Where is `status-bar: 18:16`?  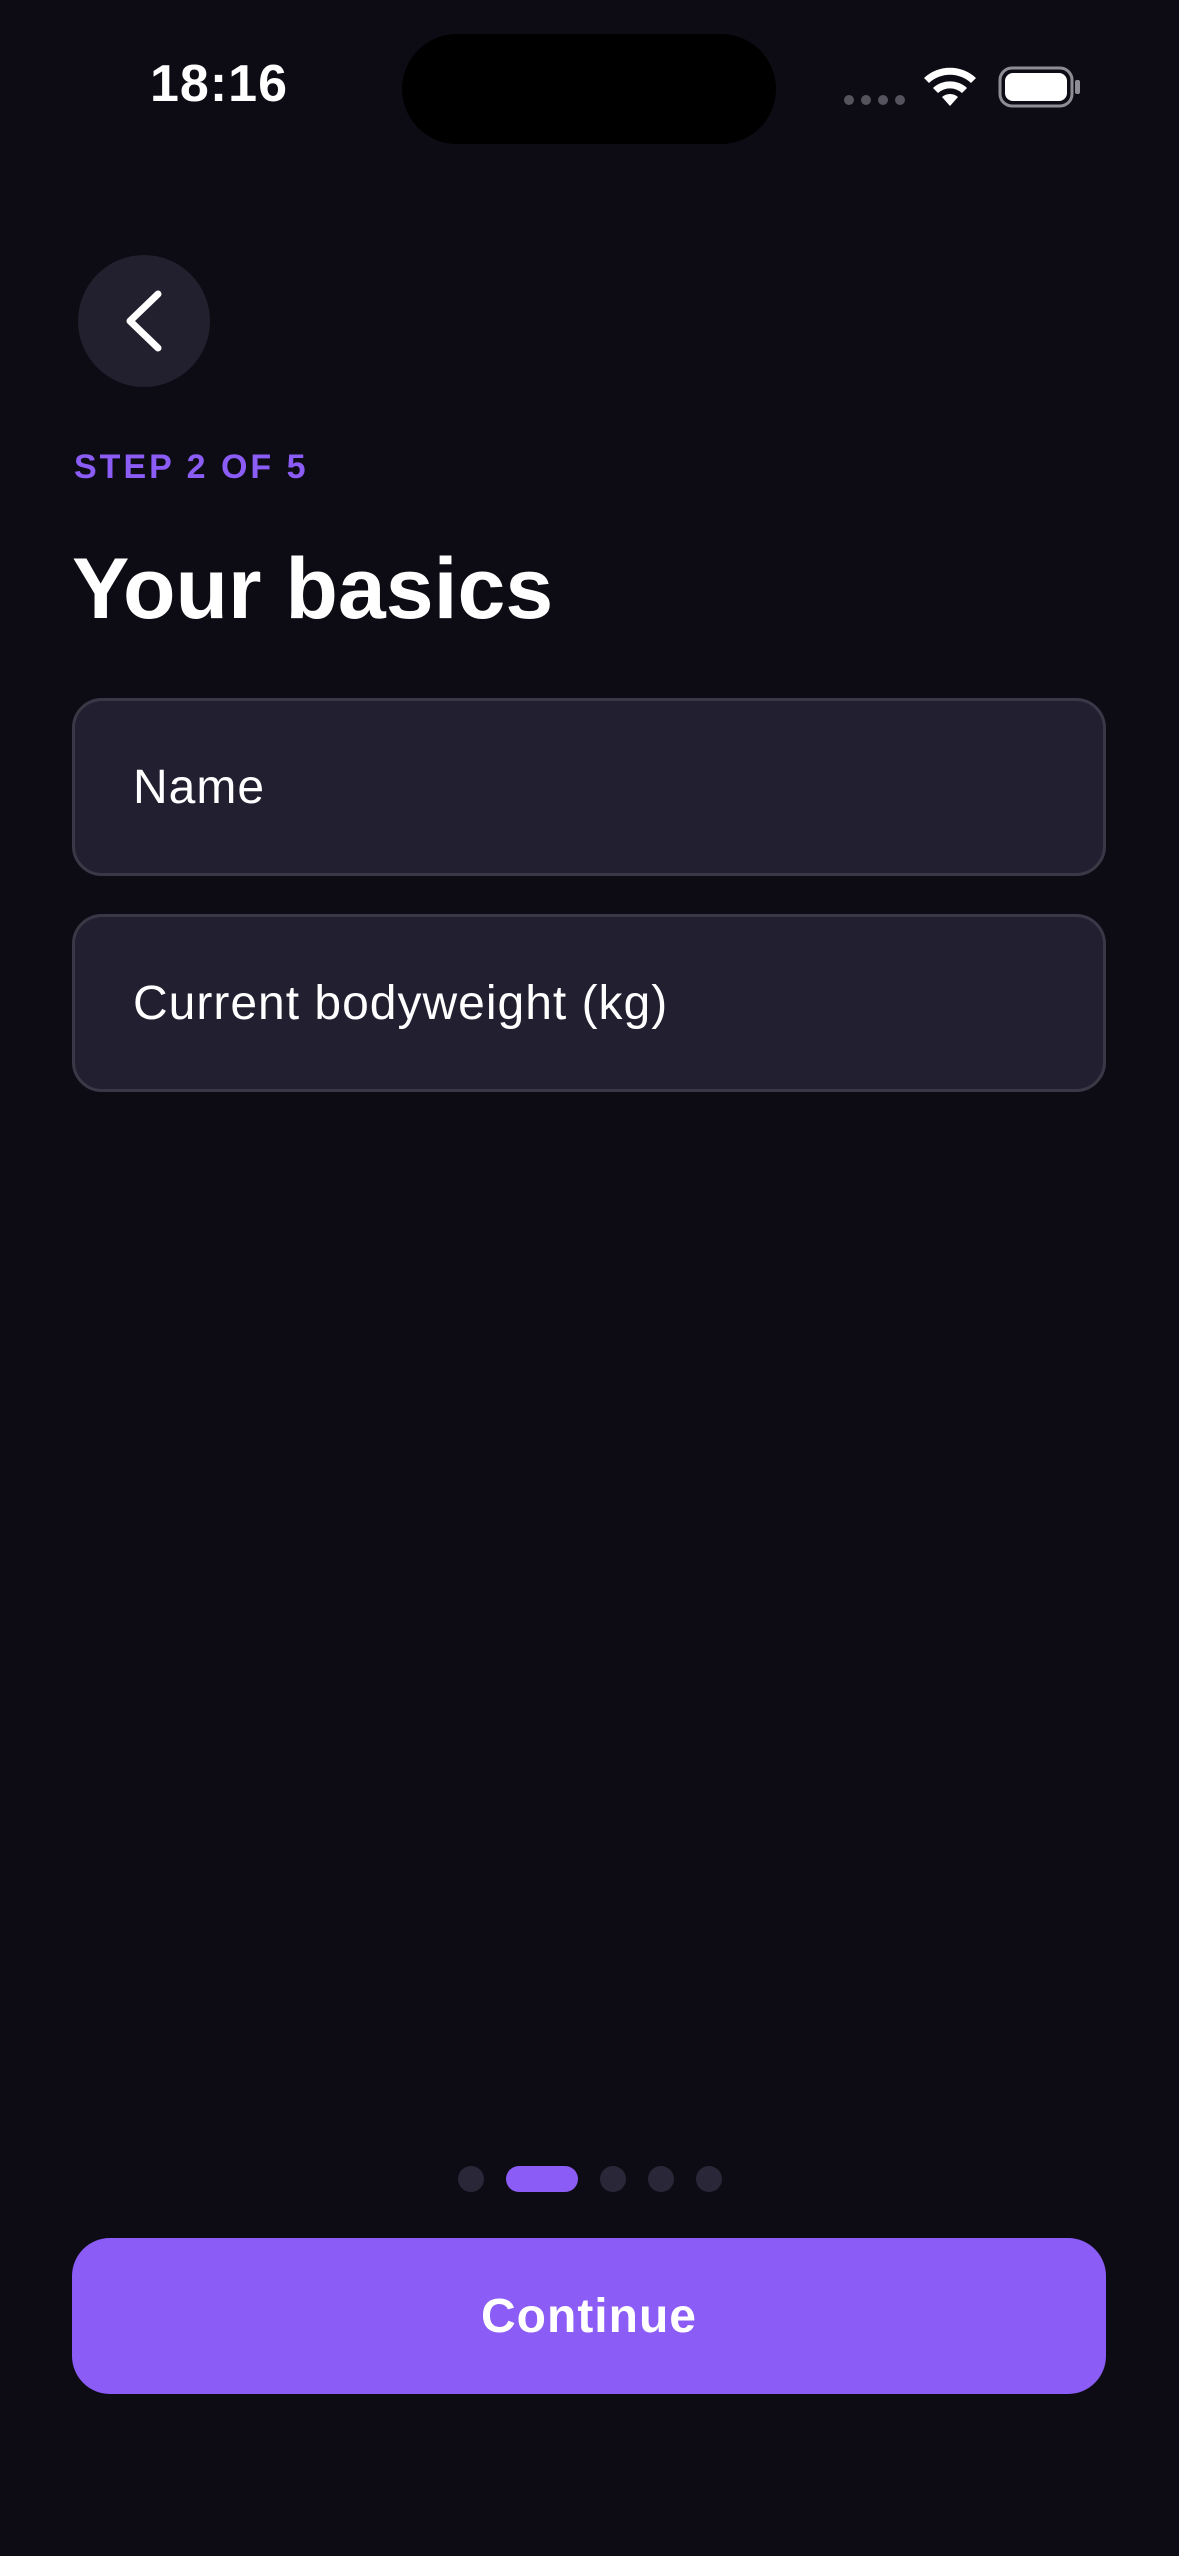 status-bar: 18:16 is located at coordinates (589, 80).